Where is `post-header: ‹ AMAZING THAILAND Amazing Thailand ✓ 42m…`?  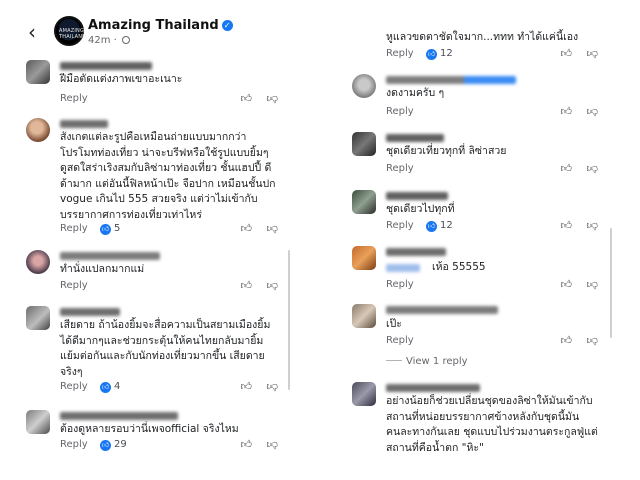 post-header: ‹ AMAZING THAILAND Amazing Thailand ✓ 42m… is located at coordinates (161, 32).